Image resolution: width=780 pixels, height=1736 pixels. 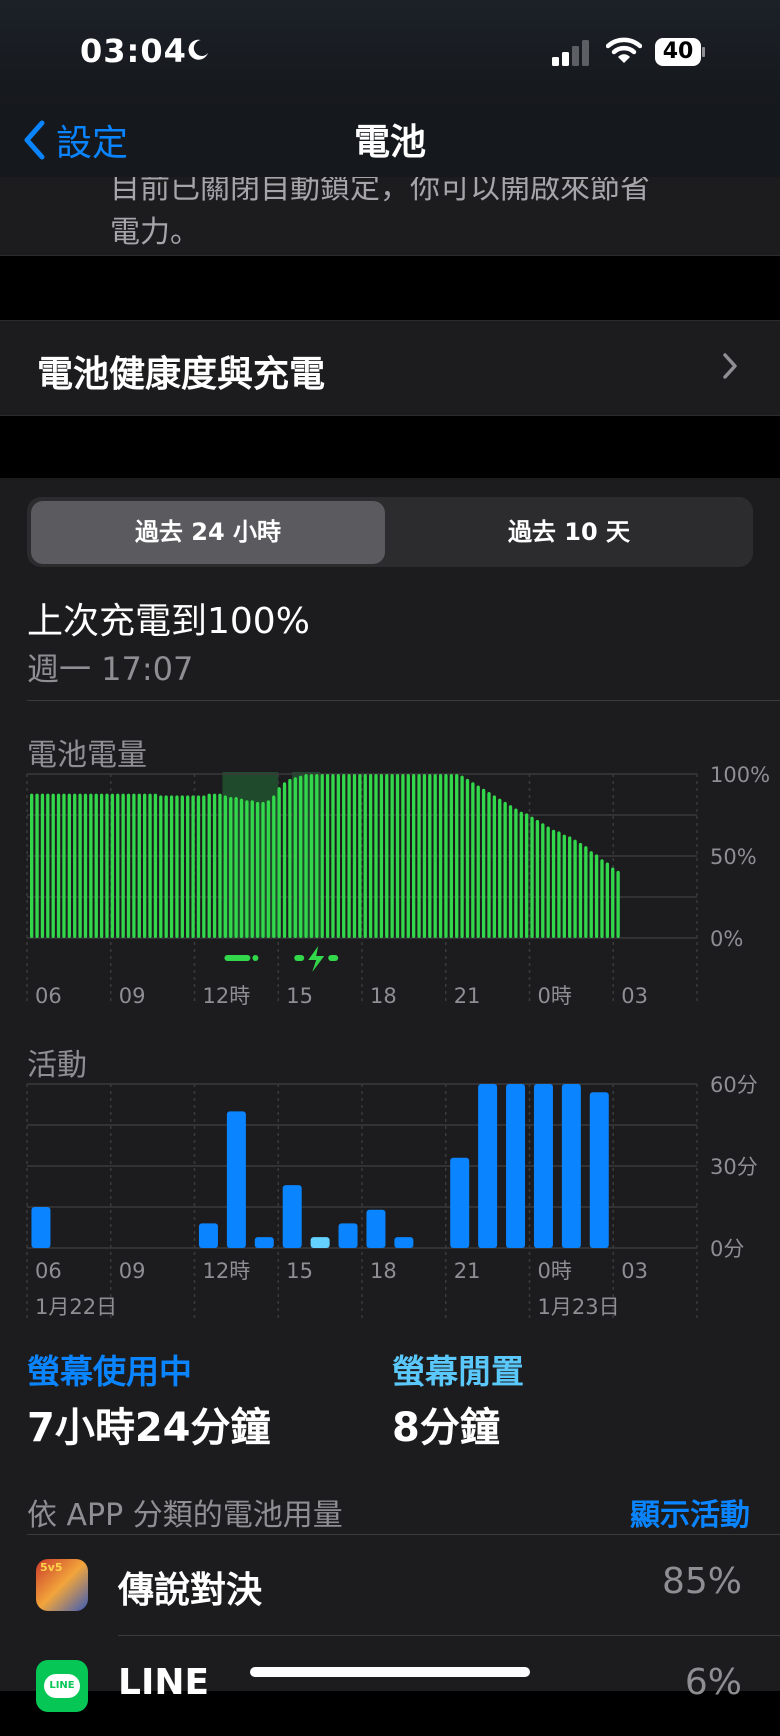 I want to click on battery-x-label: 15, so click(x=299, y=996).